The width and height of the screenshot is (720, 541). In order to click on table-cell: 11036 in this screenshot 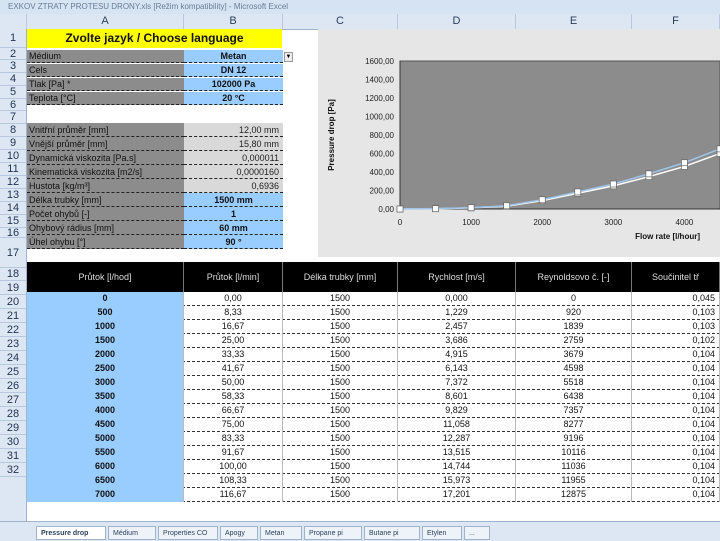, I will do `click(574, 467)`.